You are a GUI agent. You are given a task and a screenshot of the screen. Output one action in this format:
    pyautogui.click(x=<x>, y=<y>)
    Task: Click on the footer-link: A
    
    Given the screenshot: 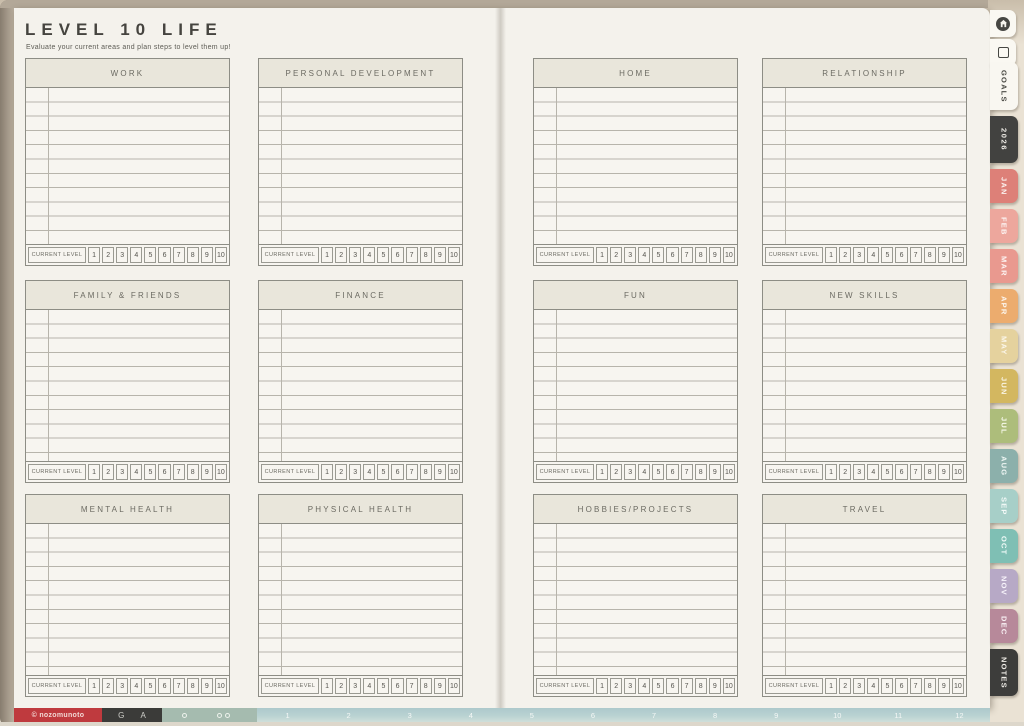 What is the action you would take?
    pyautogui.click(x=143, y=715)
    